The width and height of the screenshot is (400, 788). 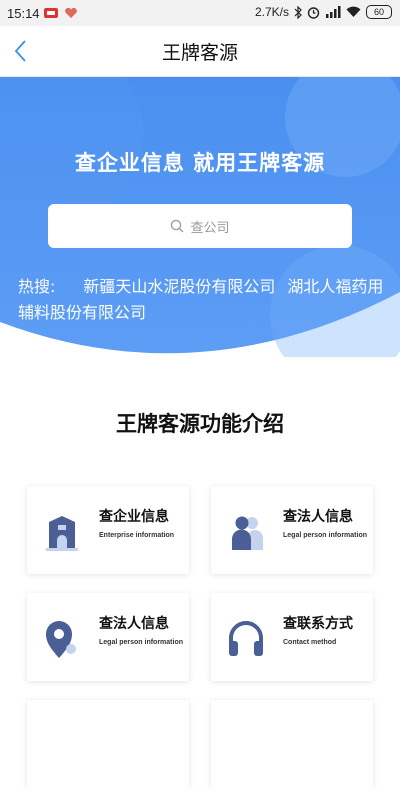 What do you see at coordinates (61, 639) in the screenshot?
I see `location-pin-icon` at bounding box center [61, 639].